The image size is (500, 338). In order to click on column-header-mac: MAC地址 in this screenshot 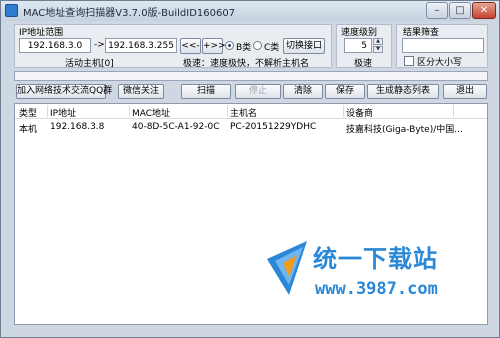, I will do `click(151, 112)`.